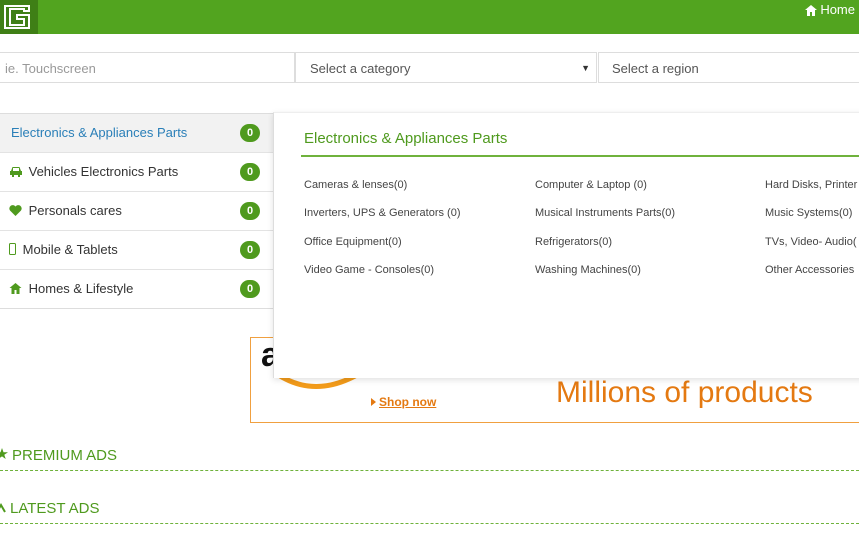 The width and height of the screenshot is (859, 533). I want to click on category-item-vehicles: Vehicles Electronics Parts 0, so click(137, 172).